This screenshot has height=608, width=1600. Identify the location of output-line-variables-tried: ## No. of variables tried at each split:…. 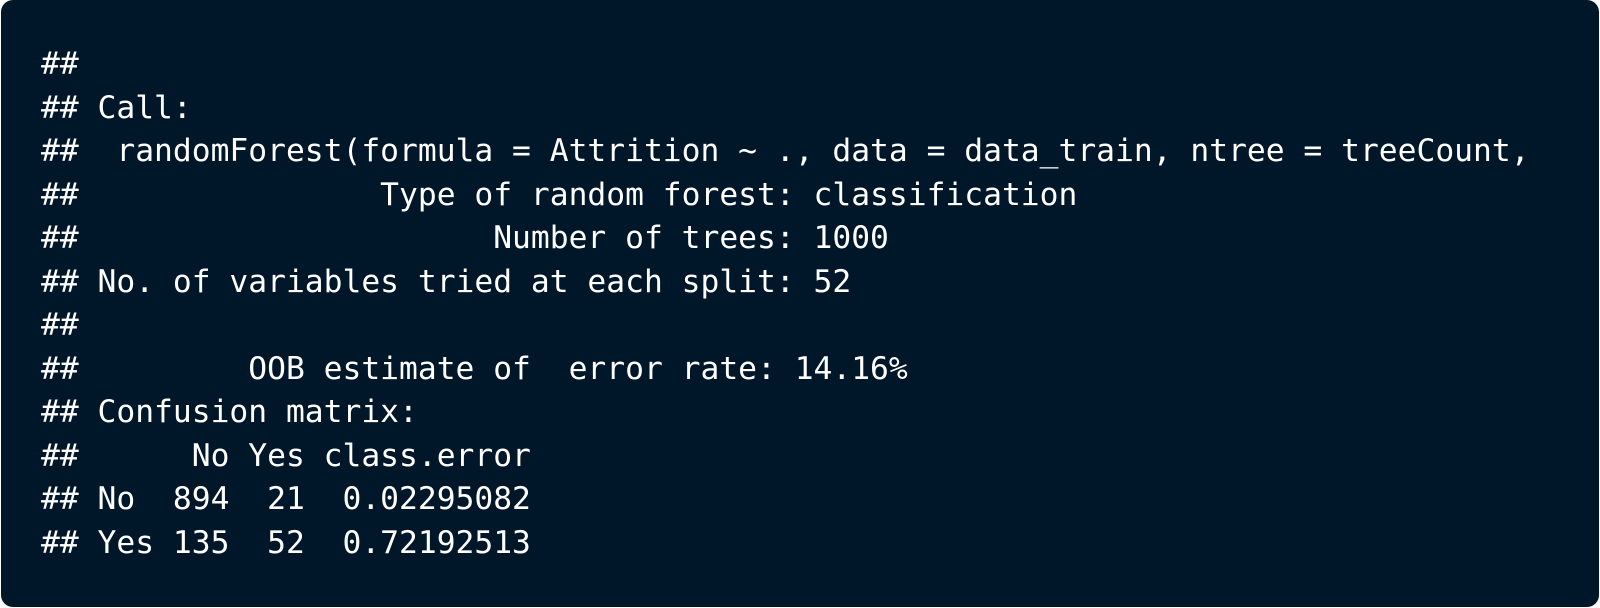
(446, 281).